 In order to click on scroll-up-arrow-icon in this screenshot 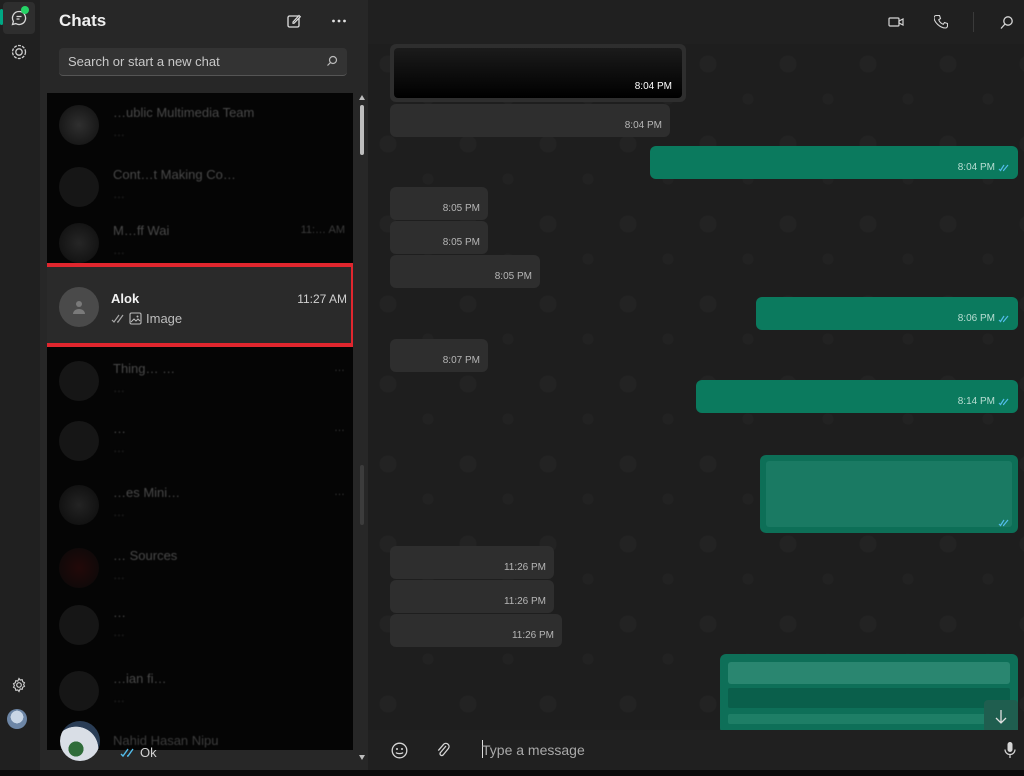, I will do `click(362, 97)`.